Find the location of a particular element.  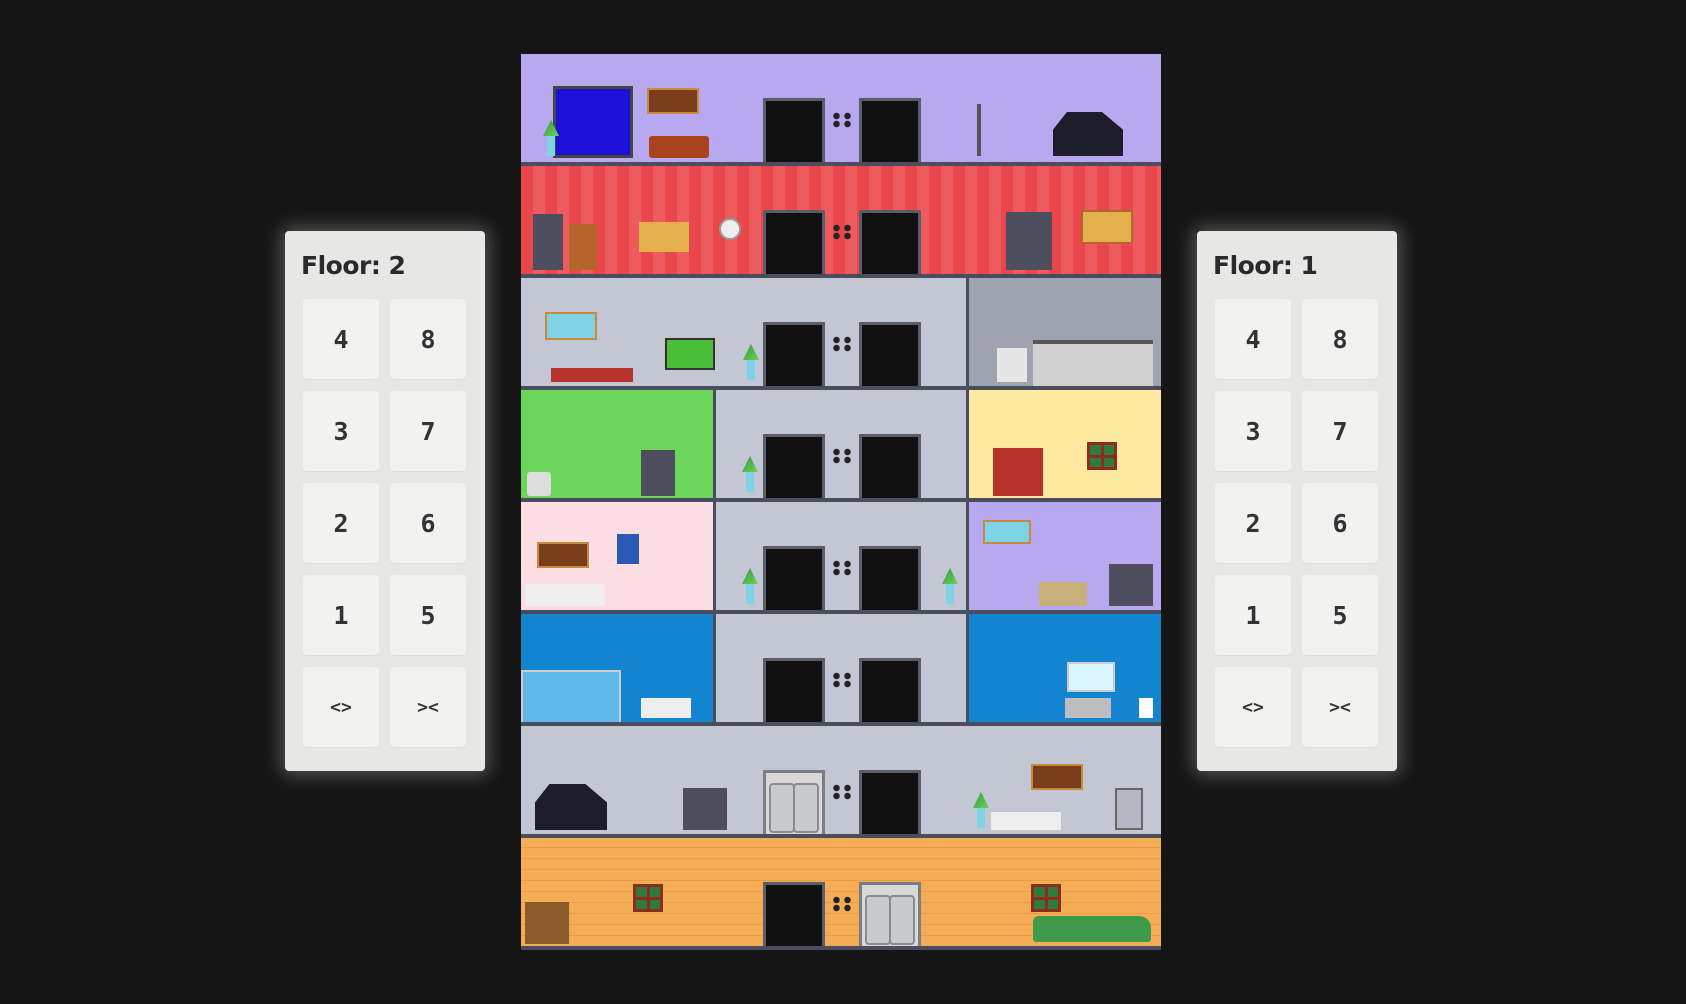

board-icon is located at coordinates (664, 237).